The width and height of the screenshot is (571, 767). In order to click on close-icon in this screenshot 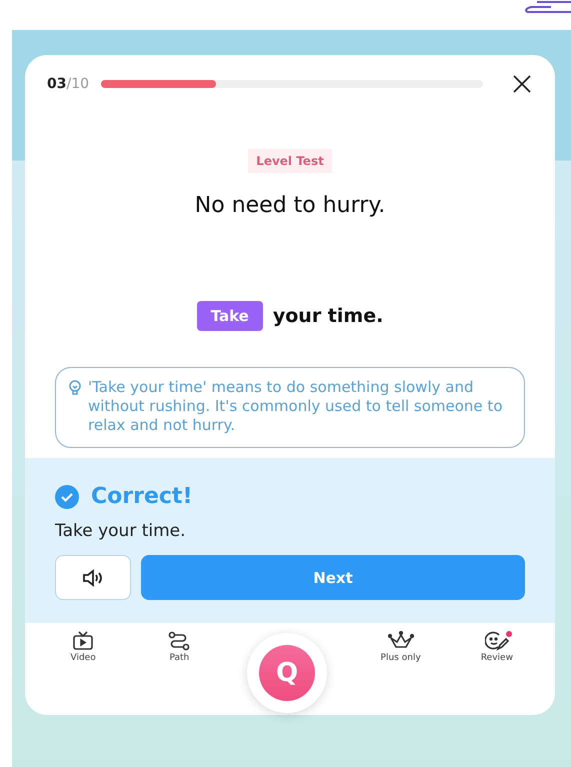, I will do `click(522, 84)`.